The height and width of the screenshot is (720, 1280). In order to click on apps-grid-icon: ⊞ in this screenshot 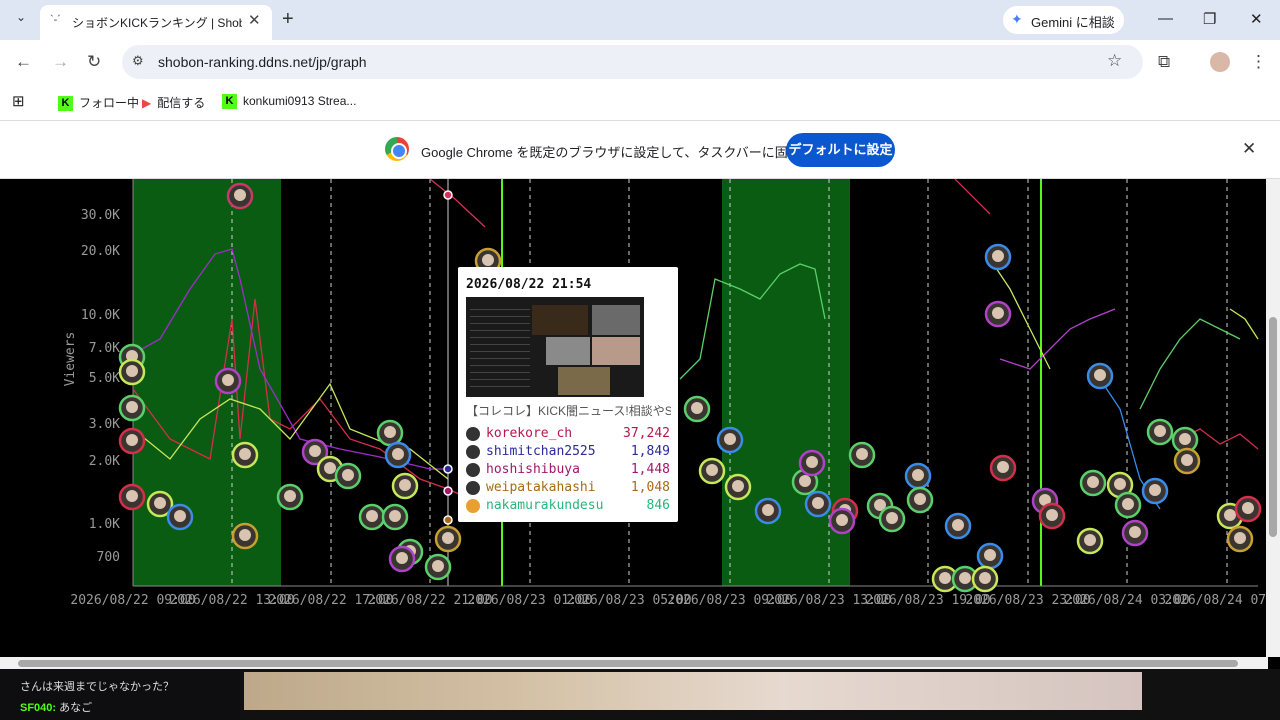, I will do `click(18, 101)`.